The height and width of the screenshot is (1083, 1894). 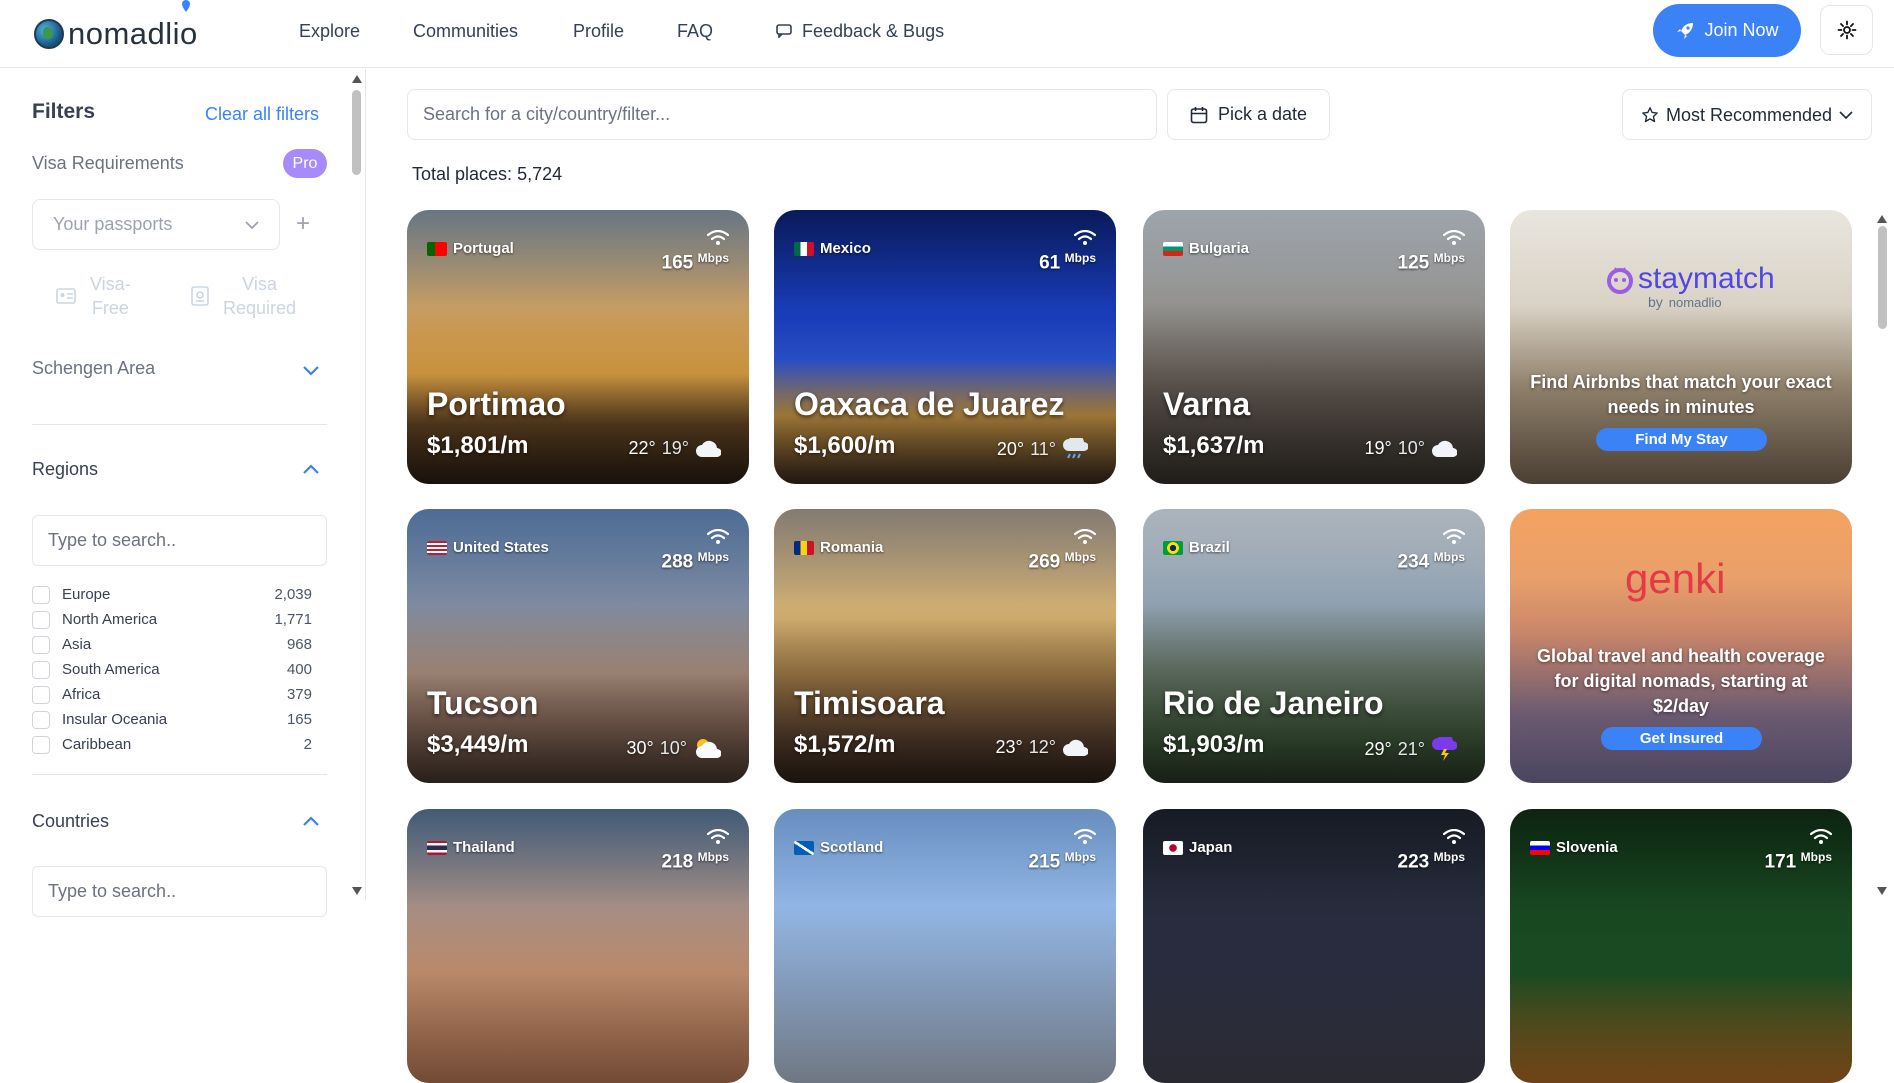 I want to click on thunderstorm-icon, so click(x=1444, y=749).